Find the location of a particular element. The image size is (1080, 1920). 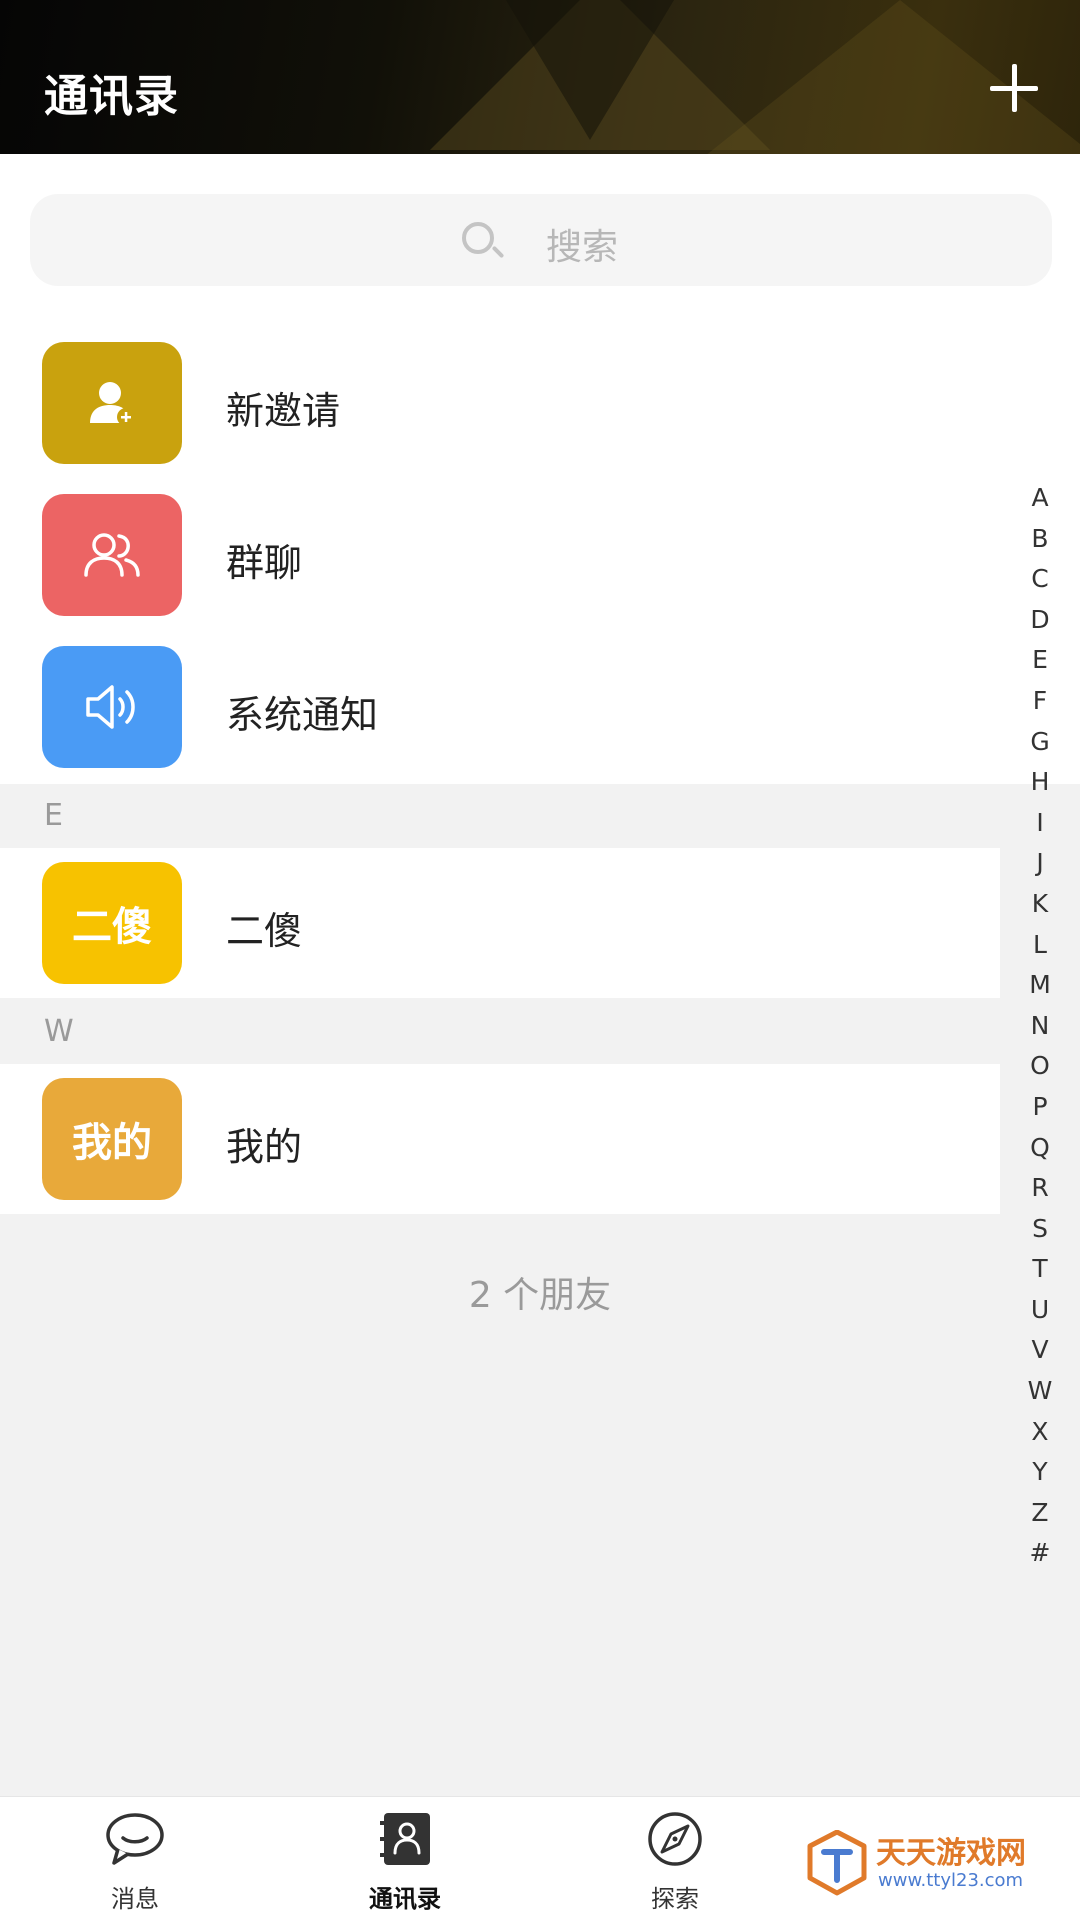

section-header: W is located at coordinates (540, 1032).